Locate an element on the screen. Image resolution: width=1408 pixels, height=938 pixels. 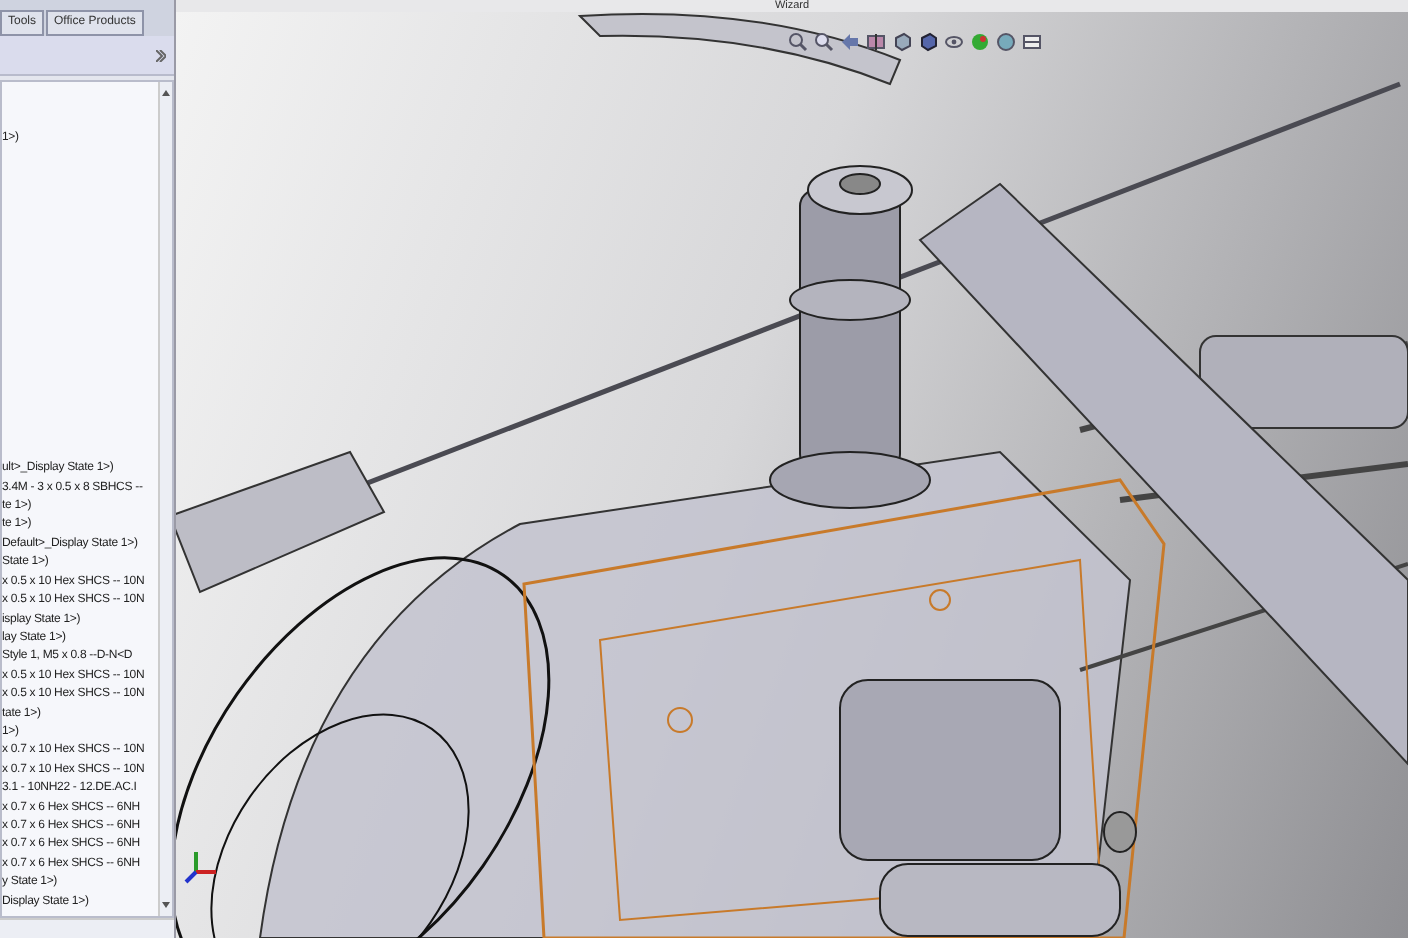
coordinate-triad-icon is located at coordinates (200, 868).